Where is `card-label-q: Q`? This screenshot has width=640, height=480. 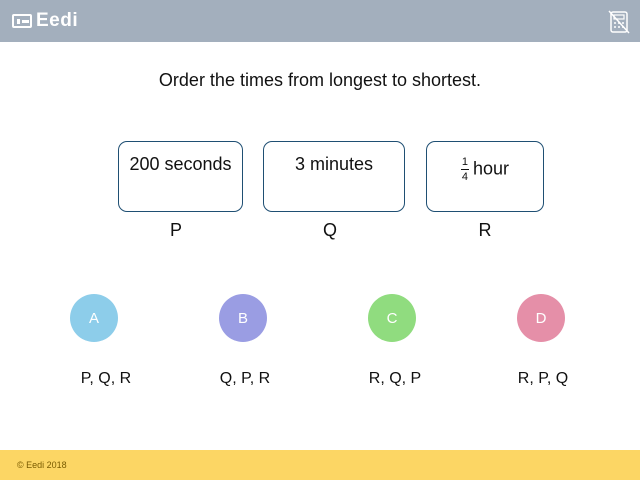
card-label-q: Q is located at coordinates (329, 230).